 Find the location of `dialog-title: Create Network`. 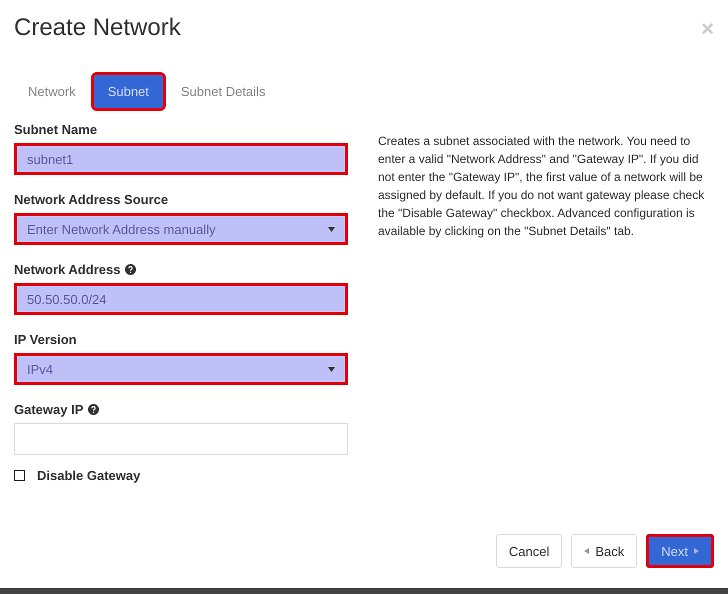

dialog-title: Create Network is located at coordinates (97, 28).